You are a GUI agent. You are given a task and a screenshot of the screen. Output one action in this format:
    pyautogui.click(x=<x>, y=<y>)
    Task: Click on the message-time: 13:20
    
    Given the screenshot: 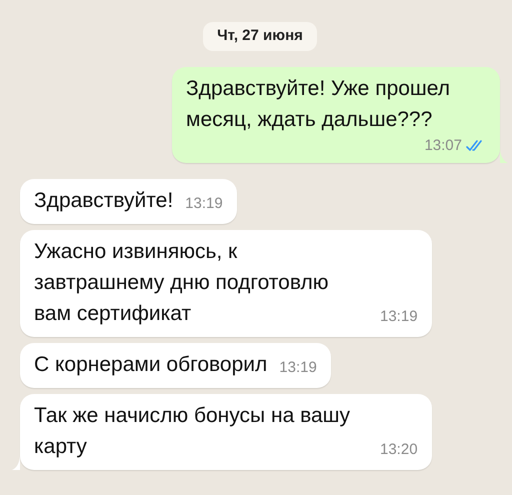 What is the action you would take?
    pyautogui.click(x=399, y=449)
    